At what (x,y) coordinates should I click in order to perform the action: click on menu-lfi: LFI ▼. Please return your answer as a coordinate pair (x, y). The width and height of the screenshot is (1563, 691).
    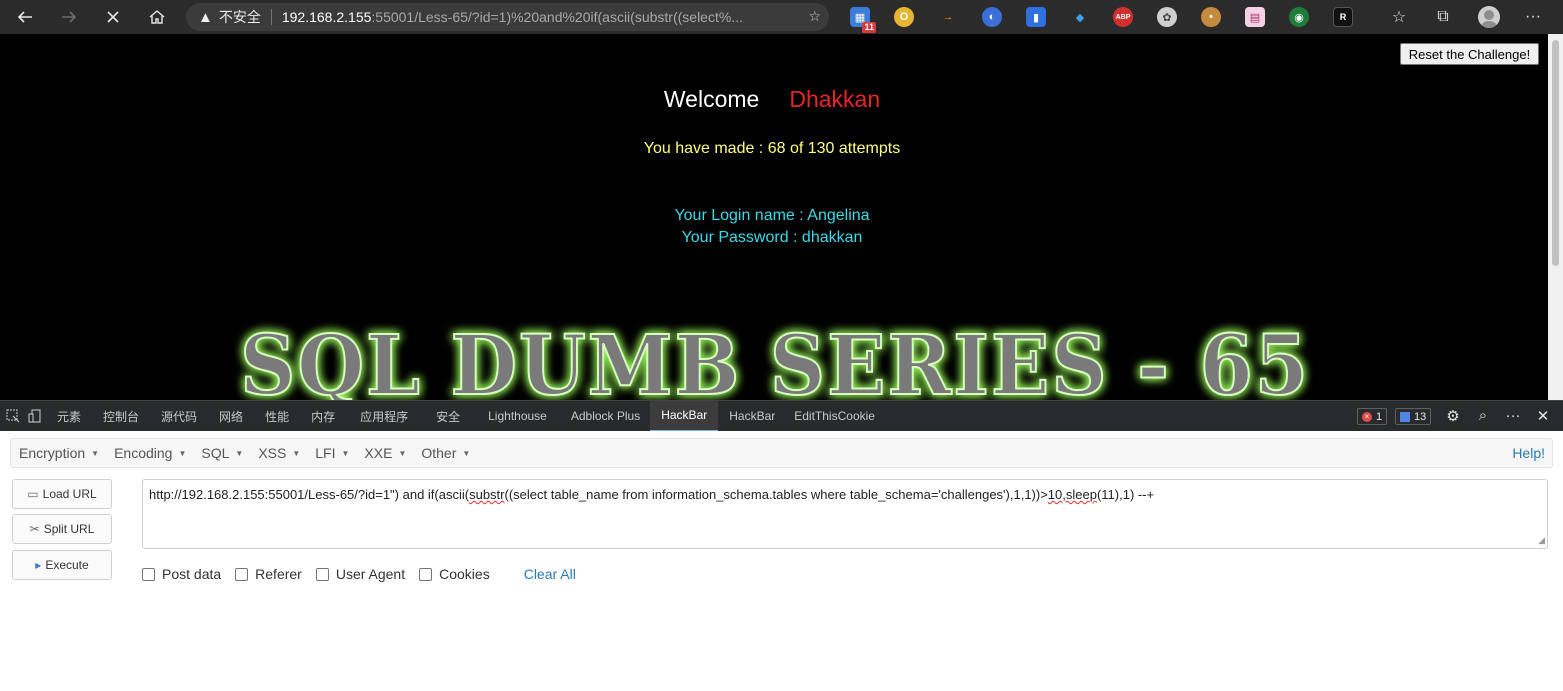
    Looking at the image, I should click on (331, 453).